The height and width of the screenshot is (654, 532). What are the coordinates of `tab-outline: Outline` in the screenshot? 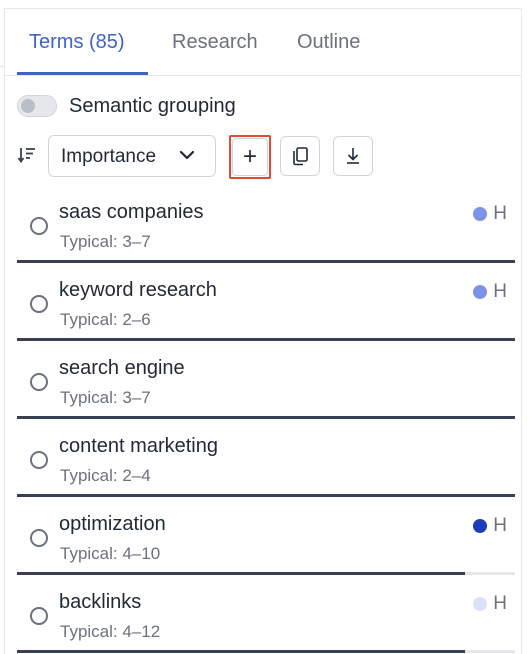 It's located at (328, 42).